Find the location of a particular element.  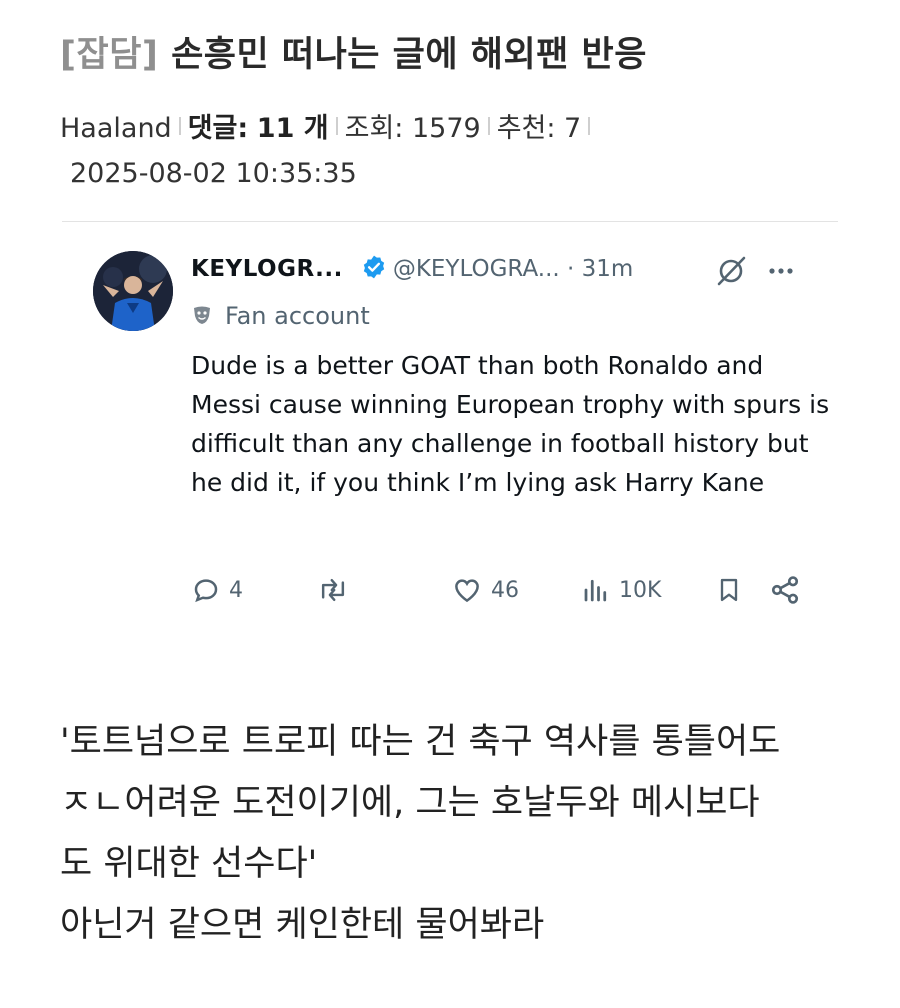

retweet-button is located at coordinates (333, 590).